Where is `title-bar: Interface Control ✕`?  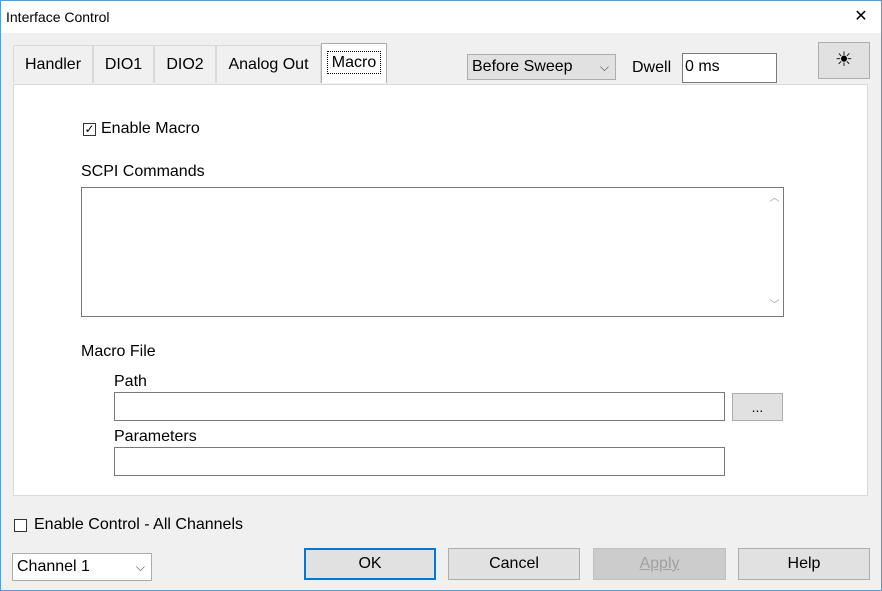
title-bar: Interface Control ✕ is located at coordinates (441, 17).